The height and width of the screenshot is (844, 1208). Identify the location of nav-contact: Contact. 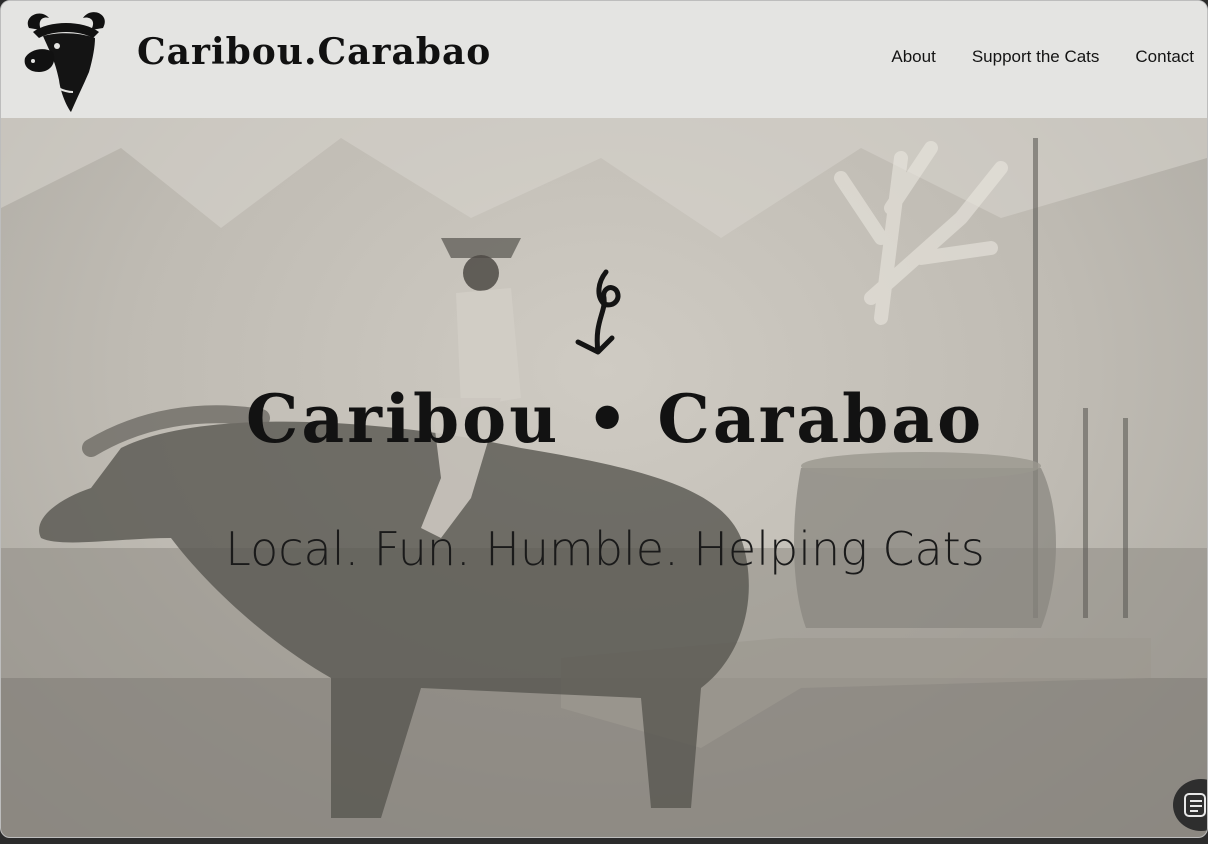
(1164, 57).